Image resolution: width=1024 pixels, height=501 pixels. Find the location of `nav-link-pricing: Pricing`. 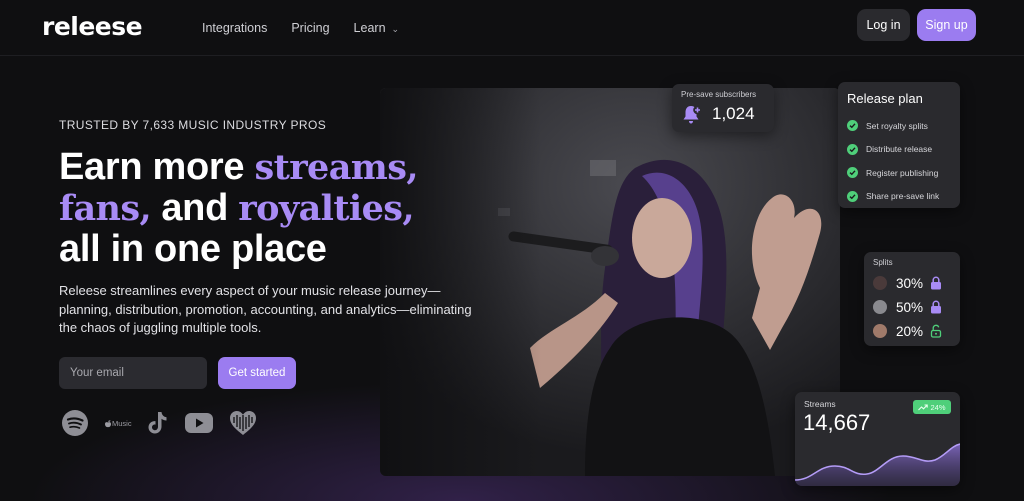

nav-link-pricing: Pricing is located at coordinates (310, 28).